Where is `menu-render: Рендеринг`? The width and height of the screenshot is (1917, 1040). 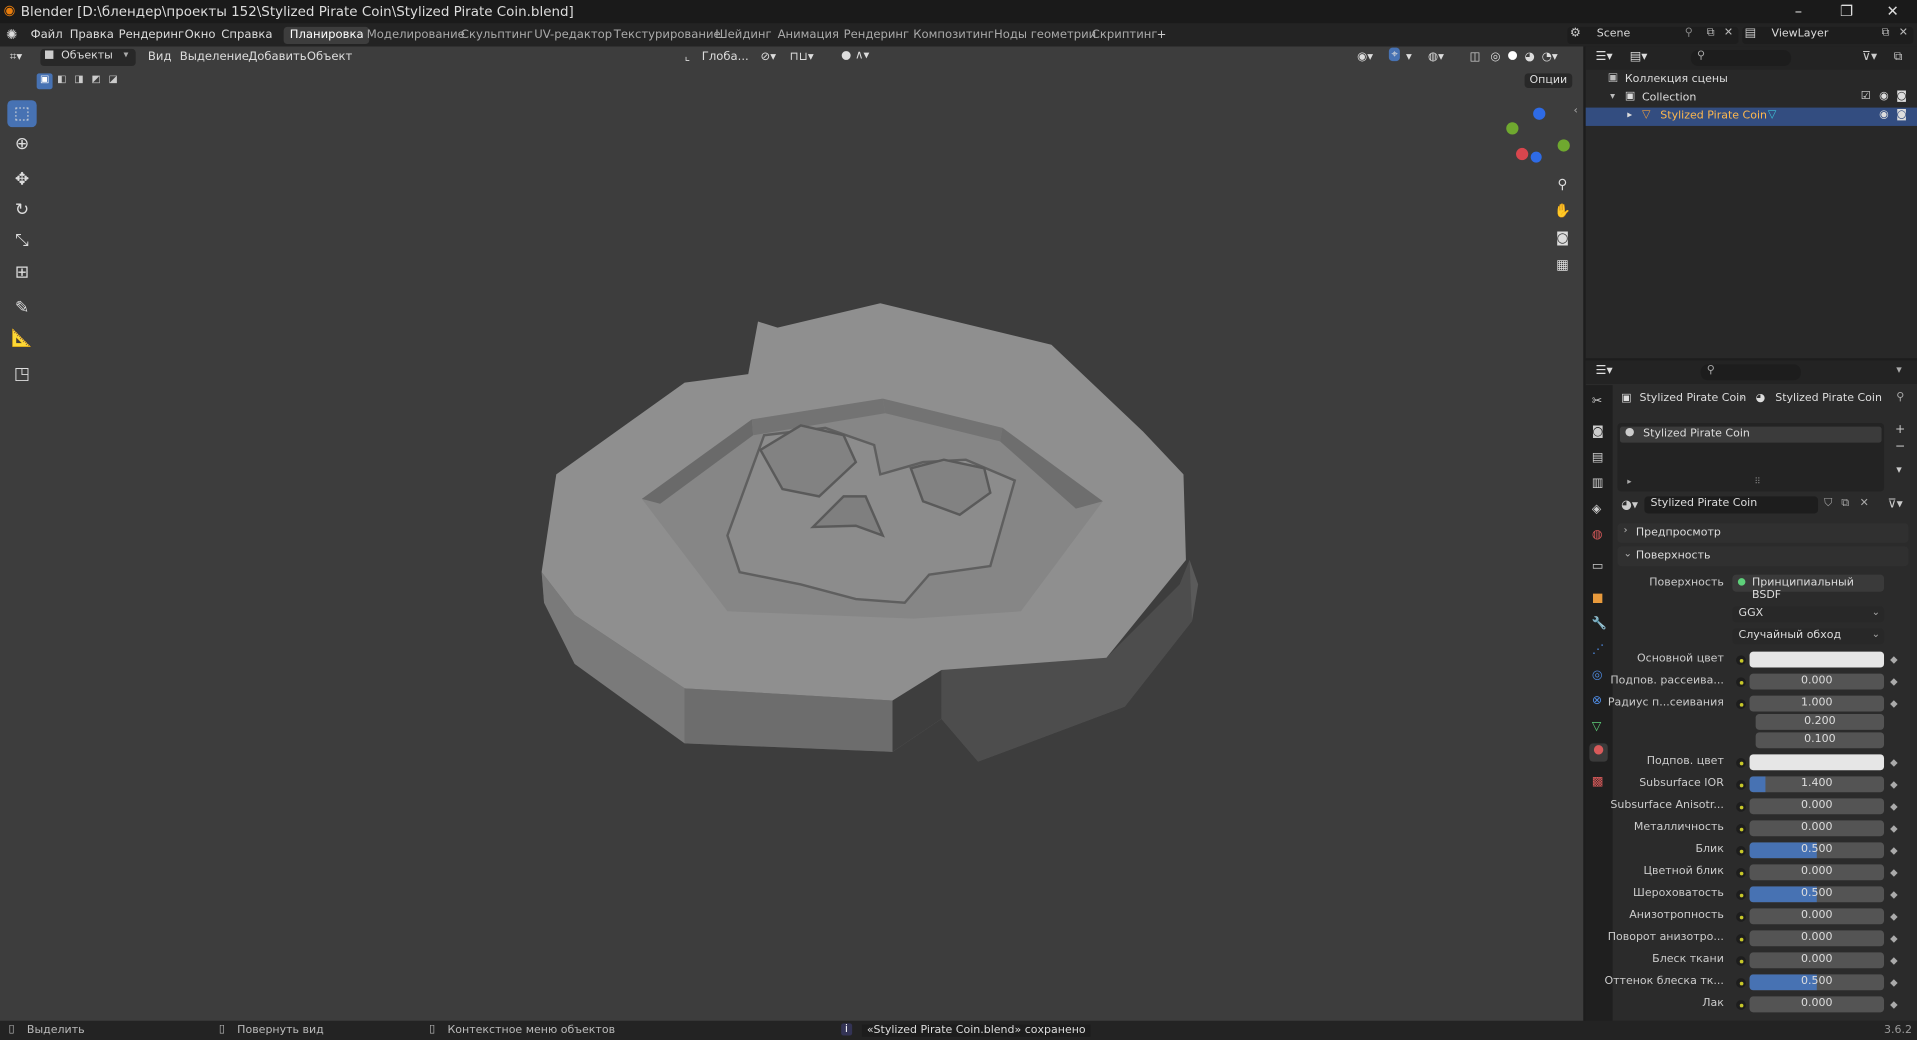 menu-render: Рендеринг is located at coordinates (152, 34).